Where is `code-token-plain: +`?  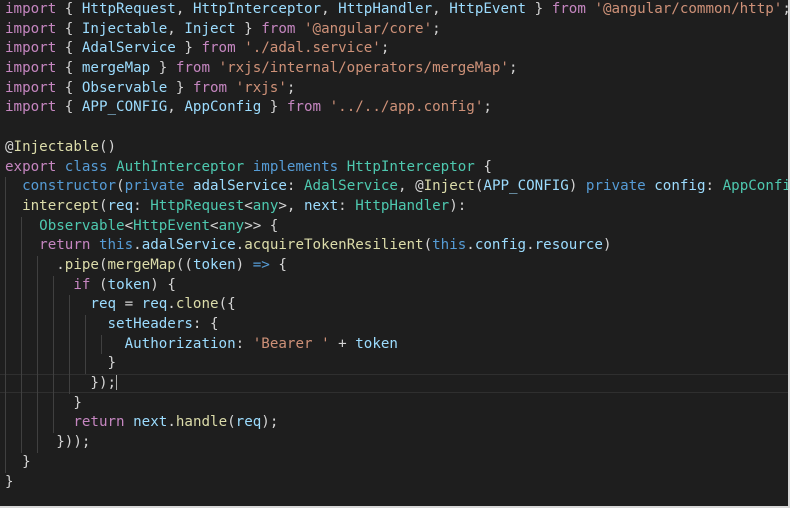
code-token-plain: + is located at coordinates (342, 343).